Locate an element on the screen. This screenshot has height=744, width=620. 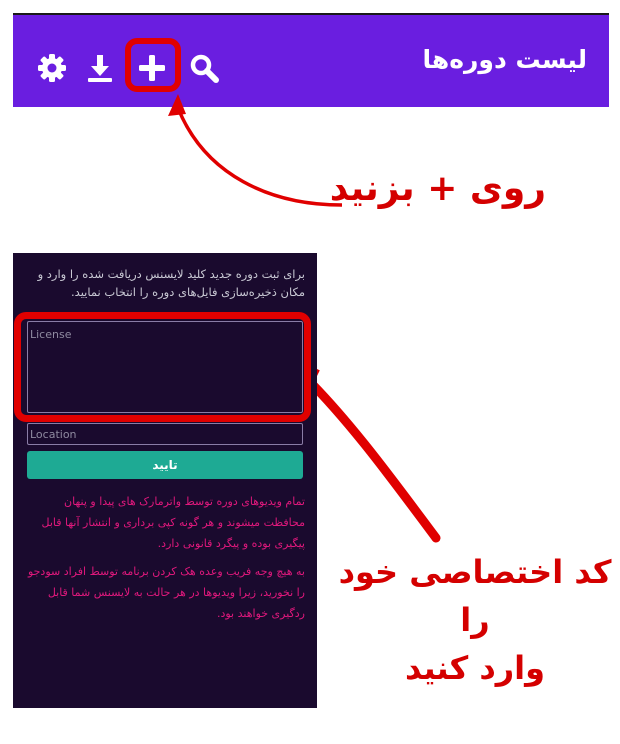
enter-code-instruction: کد اختصاصی خود را وارد کنید is located at coordinates (475, 620).